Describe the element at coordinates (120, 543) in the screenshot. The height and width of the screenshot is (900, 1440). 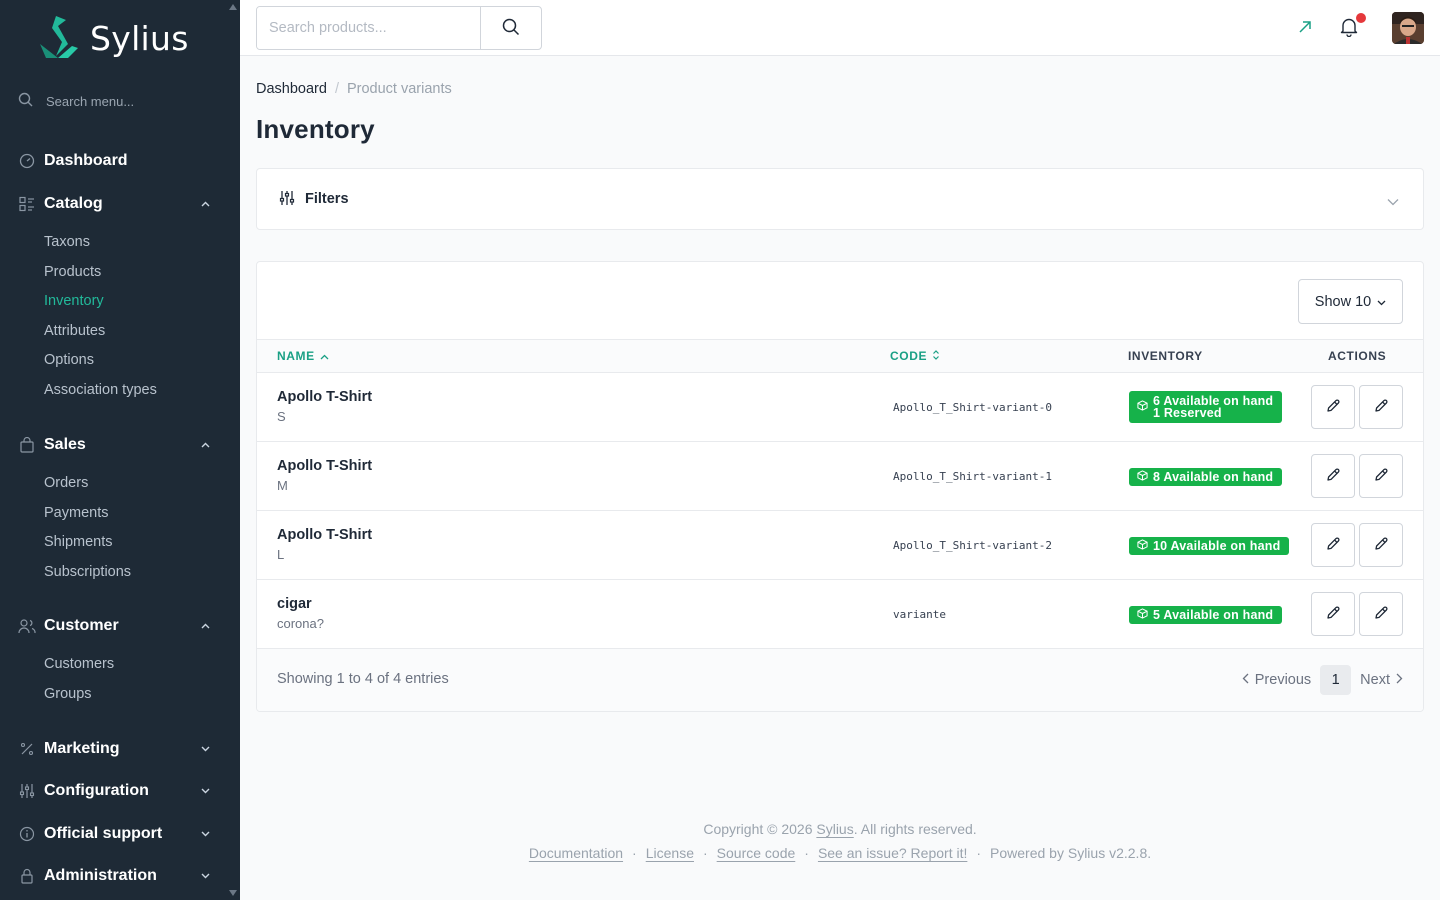
I see `sidebar-item-shipments: Shipments` at that location.